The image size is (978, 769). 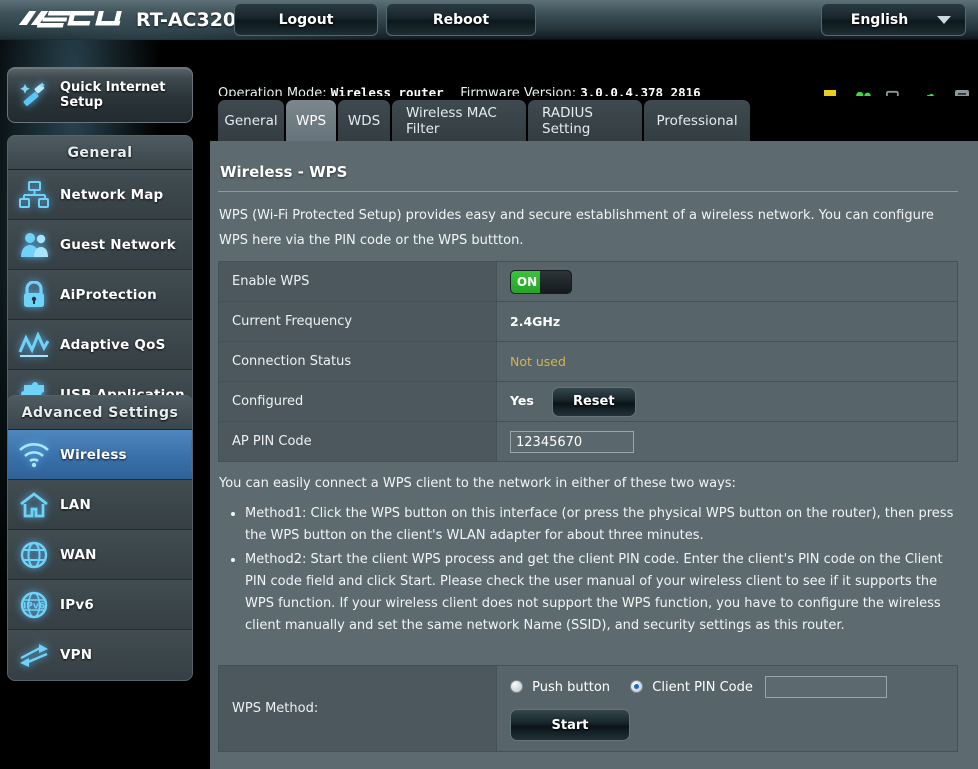 What do you see at coordinates (34, 455) in the screenshot?
I see `wifi-icon` at bounding box center [34, 455].